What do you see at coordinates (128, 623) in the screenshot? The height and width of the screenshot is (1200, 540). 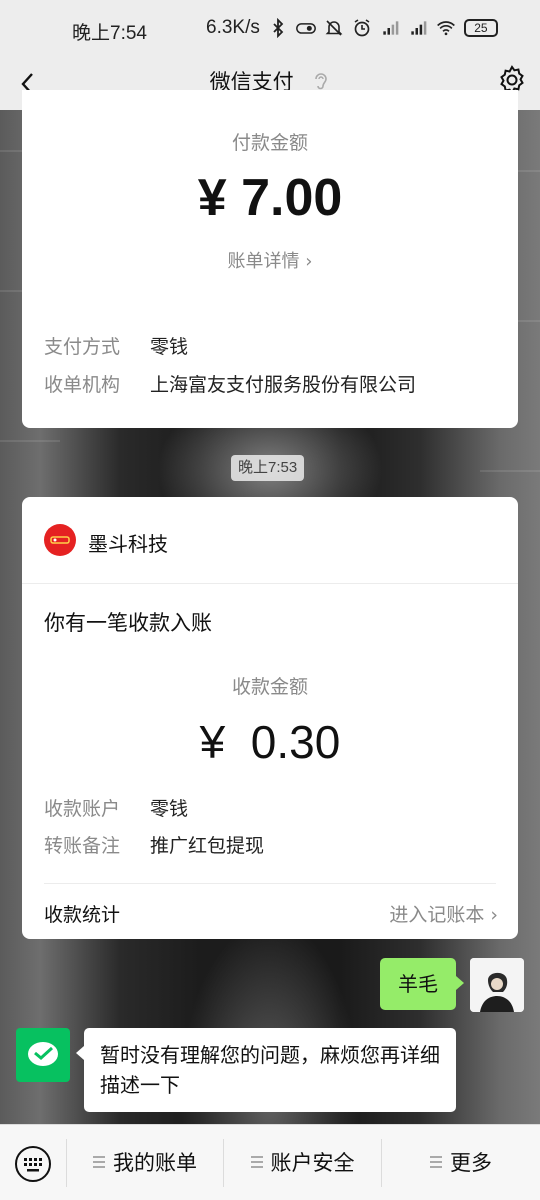 I see `notice-text: 你有一笔收款入账` at bounding box center [128, 623].